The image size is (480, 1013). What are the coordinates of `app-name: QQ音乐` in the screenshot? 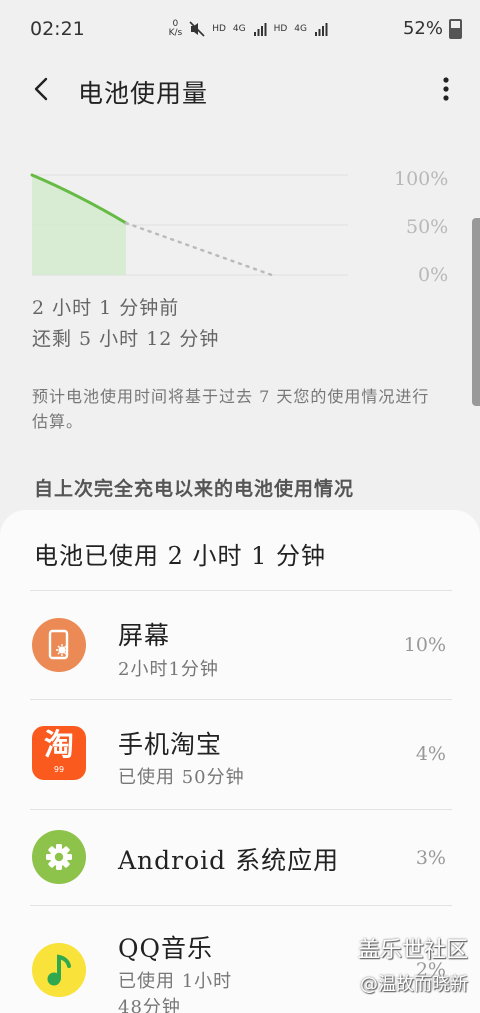 It's located at (165, 948).